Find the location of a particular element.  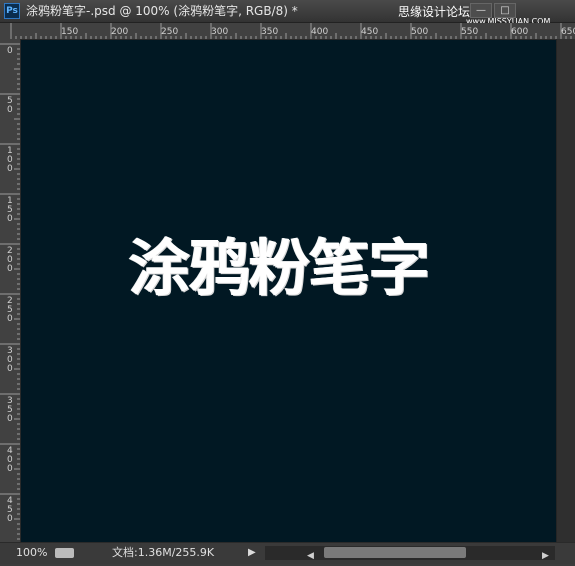

scroll-right-icon: ▶ is located at coordinates (545, 556).